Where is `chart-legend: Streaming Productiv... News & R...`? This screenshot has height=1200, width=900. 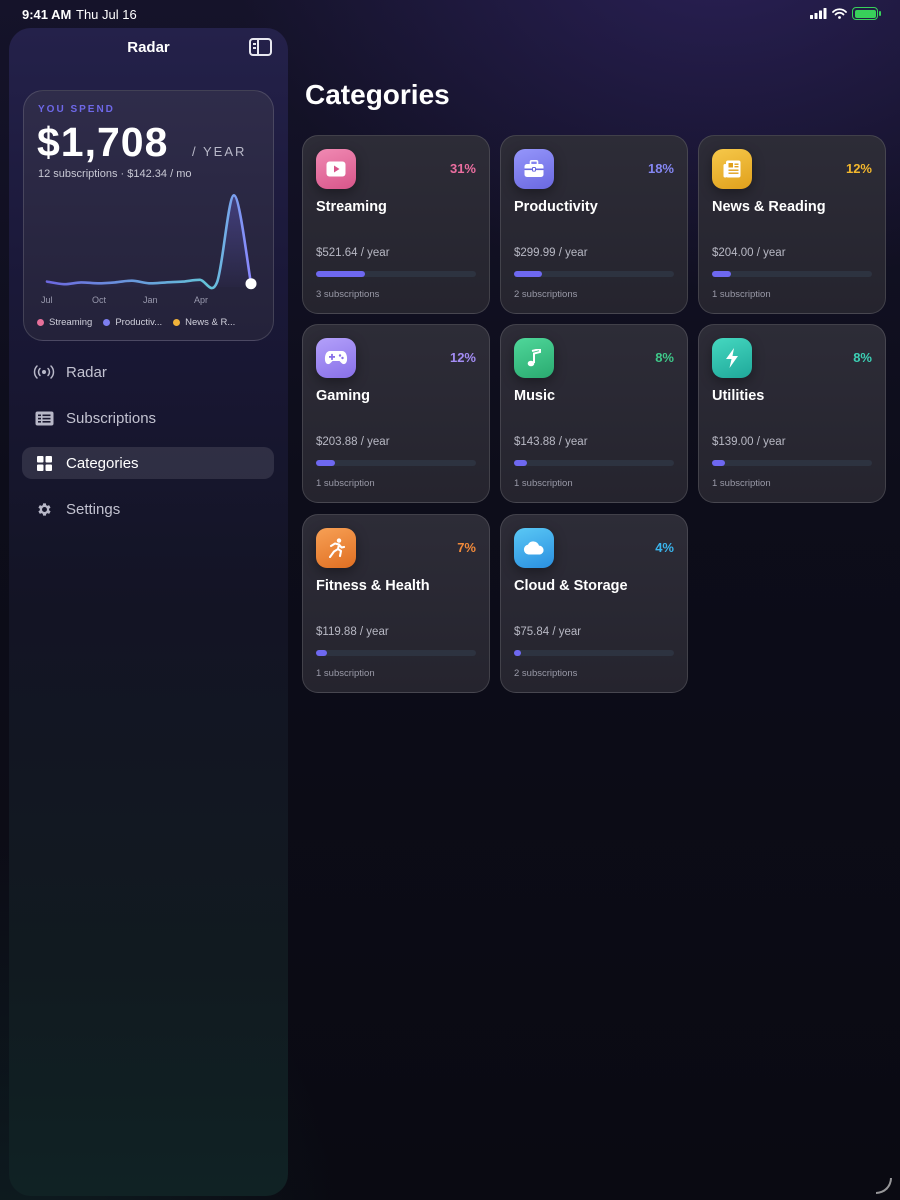 chart-legend: Streaming Productiv... News & R... is located at coordinates (136, 322).